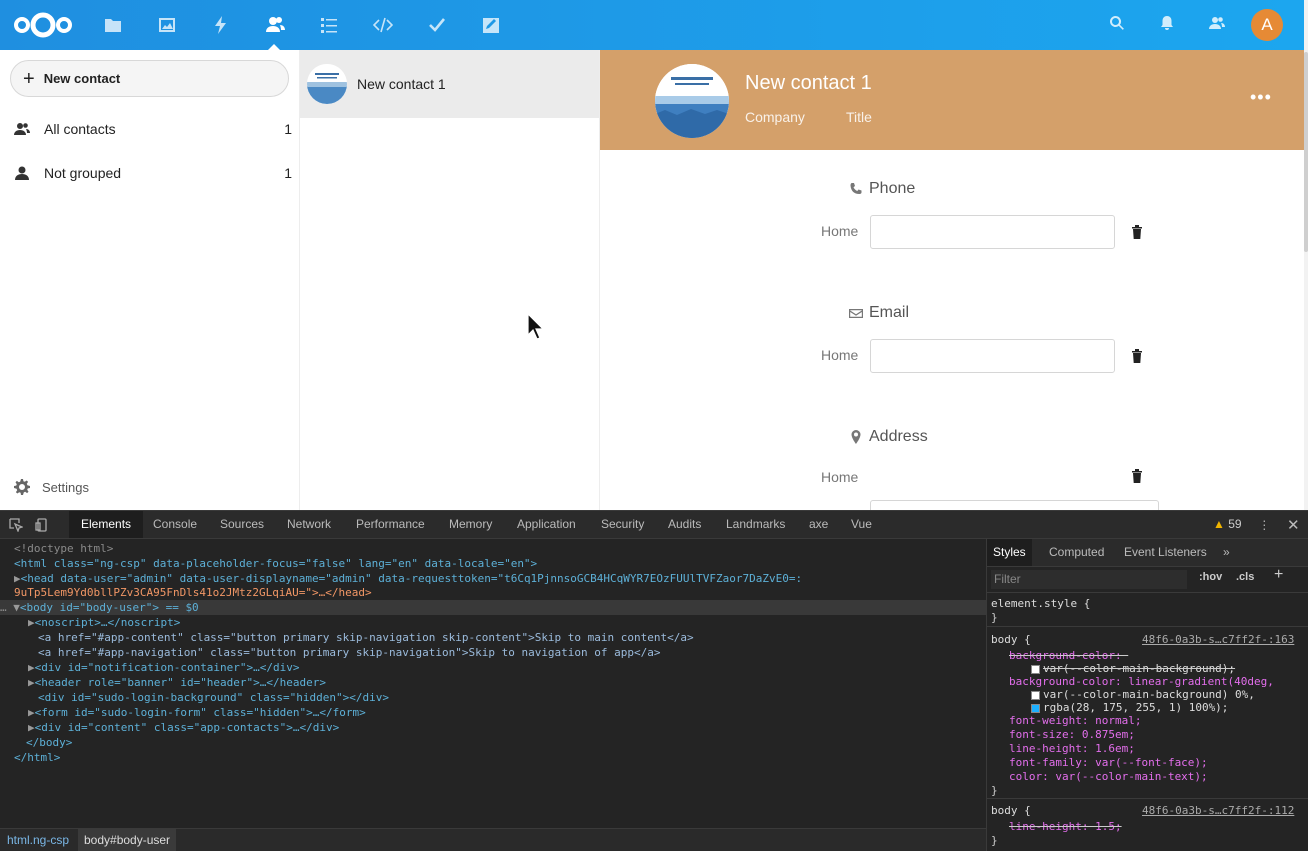 The width and height of the screenshot is (1308, 851). Describe the element at coordinates (1138, 476) in the screenshot. I see `delete-address-icon` at that location.